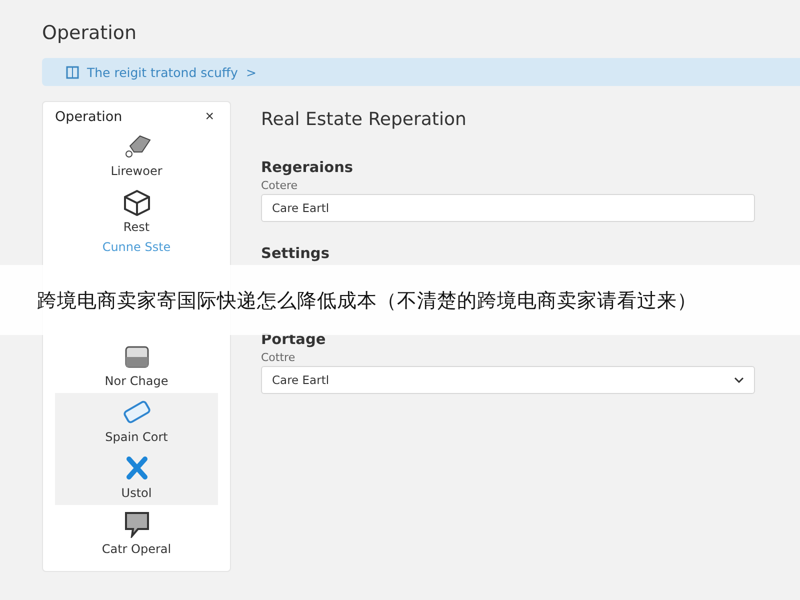  Describe the element at coordinates (90, 33) in the screenshot. I see `page-title: Operation` at that location.